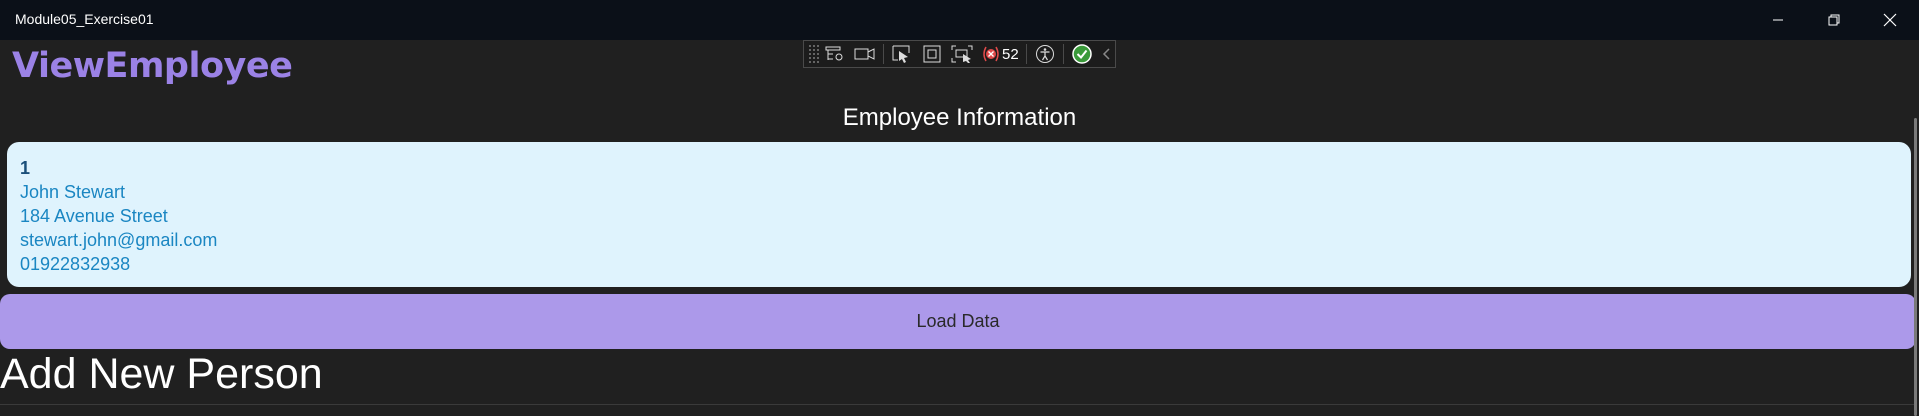 The image size is (1919, 416). I want to click on hot-reload-status-button, so click(1082, 54).